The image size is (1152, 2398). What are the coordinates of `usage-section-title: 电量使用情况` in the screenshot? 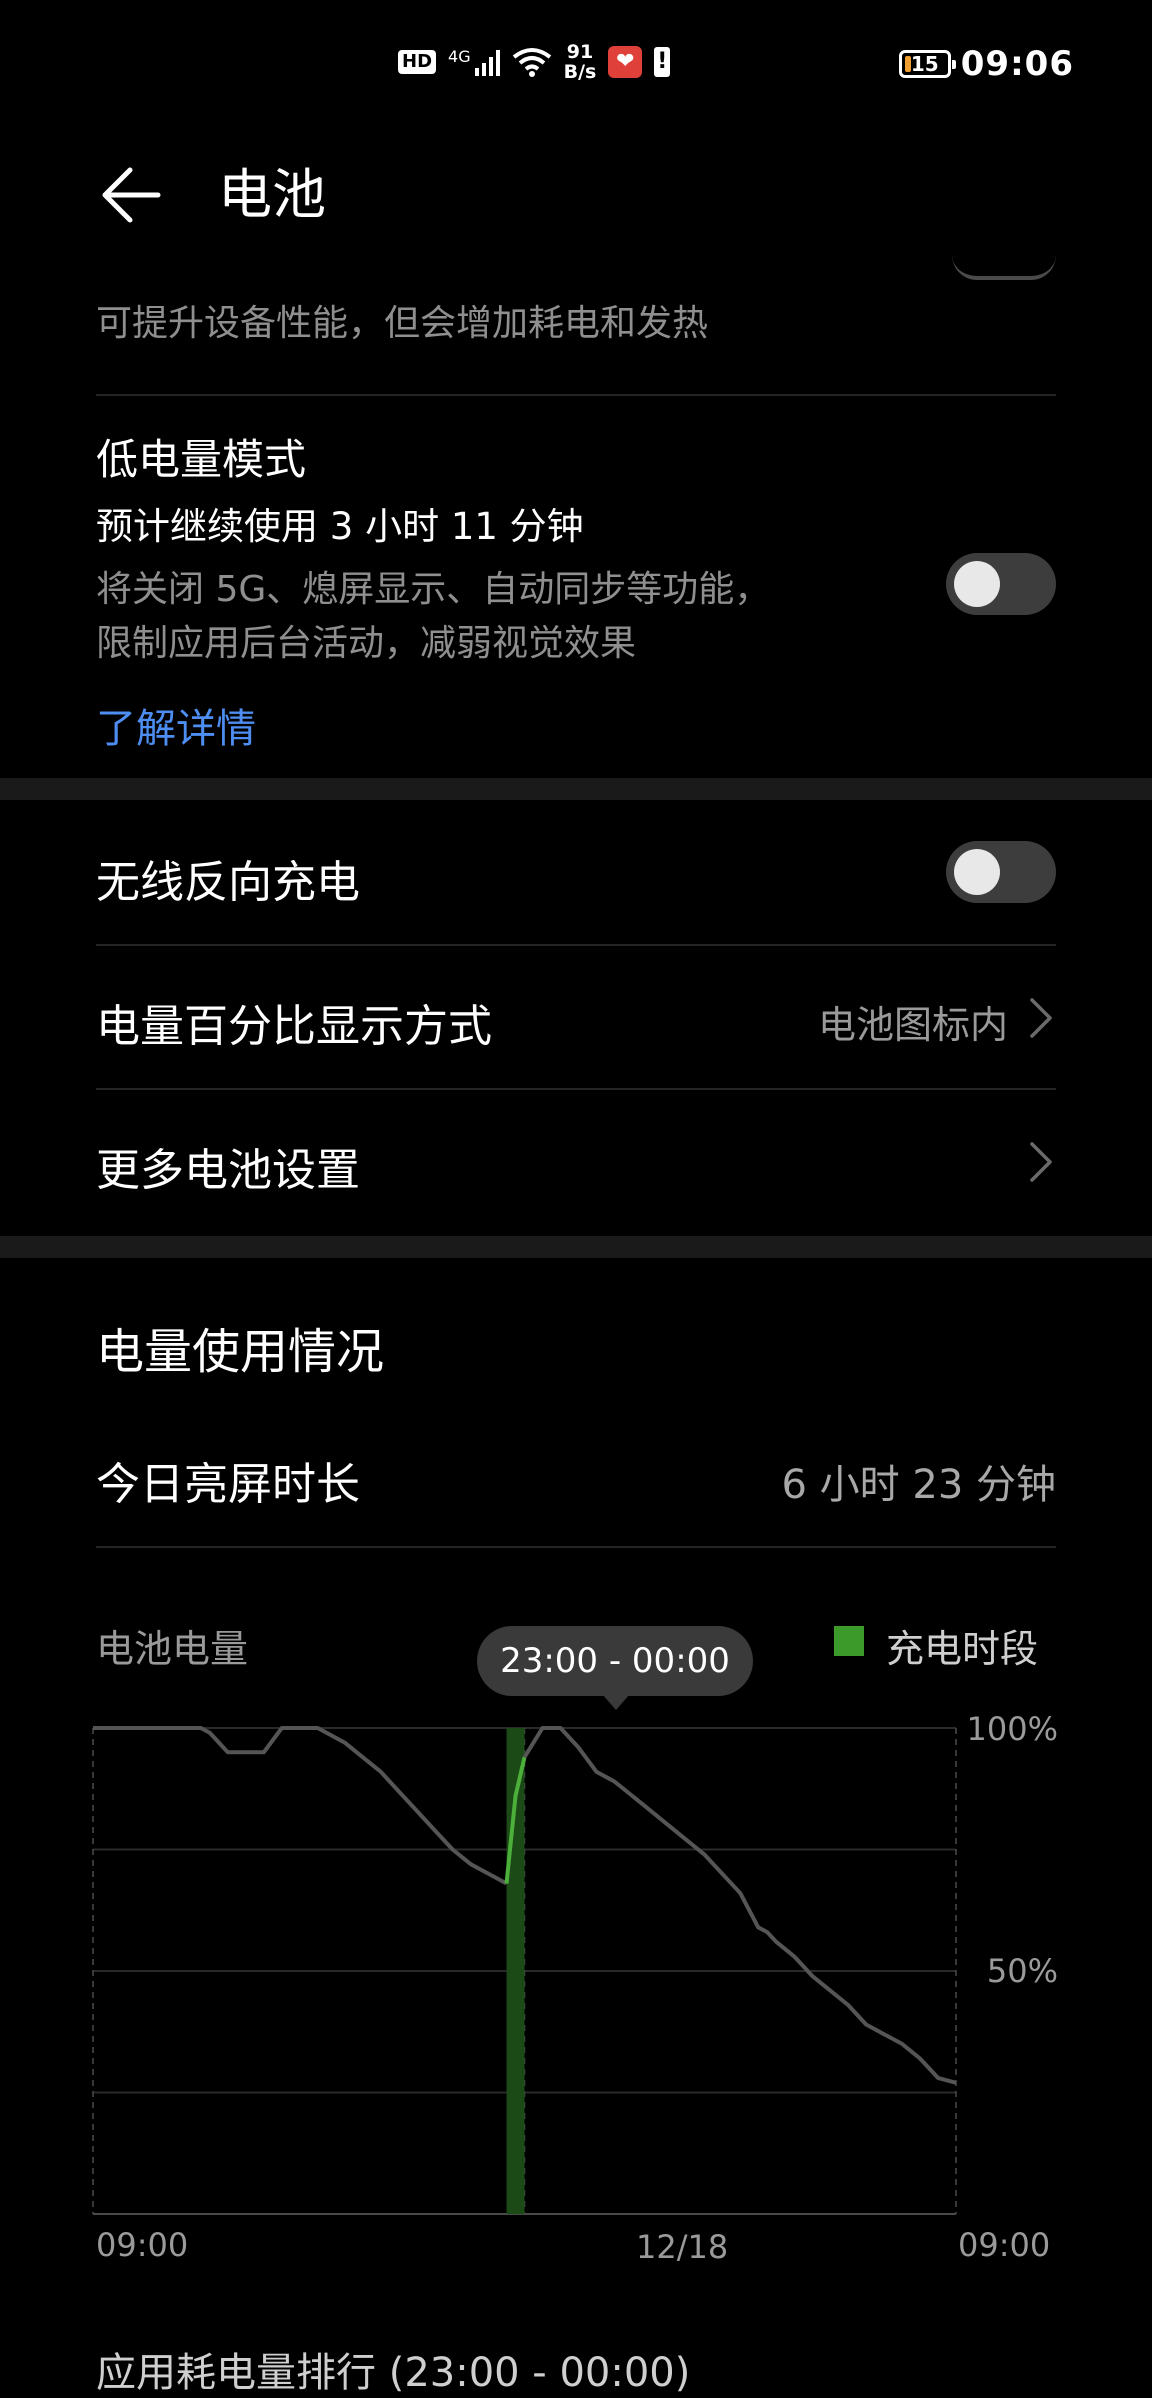 It's located at (240, 1352).